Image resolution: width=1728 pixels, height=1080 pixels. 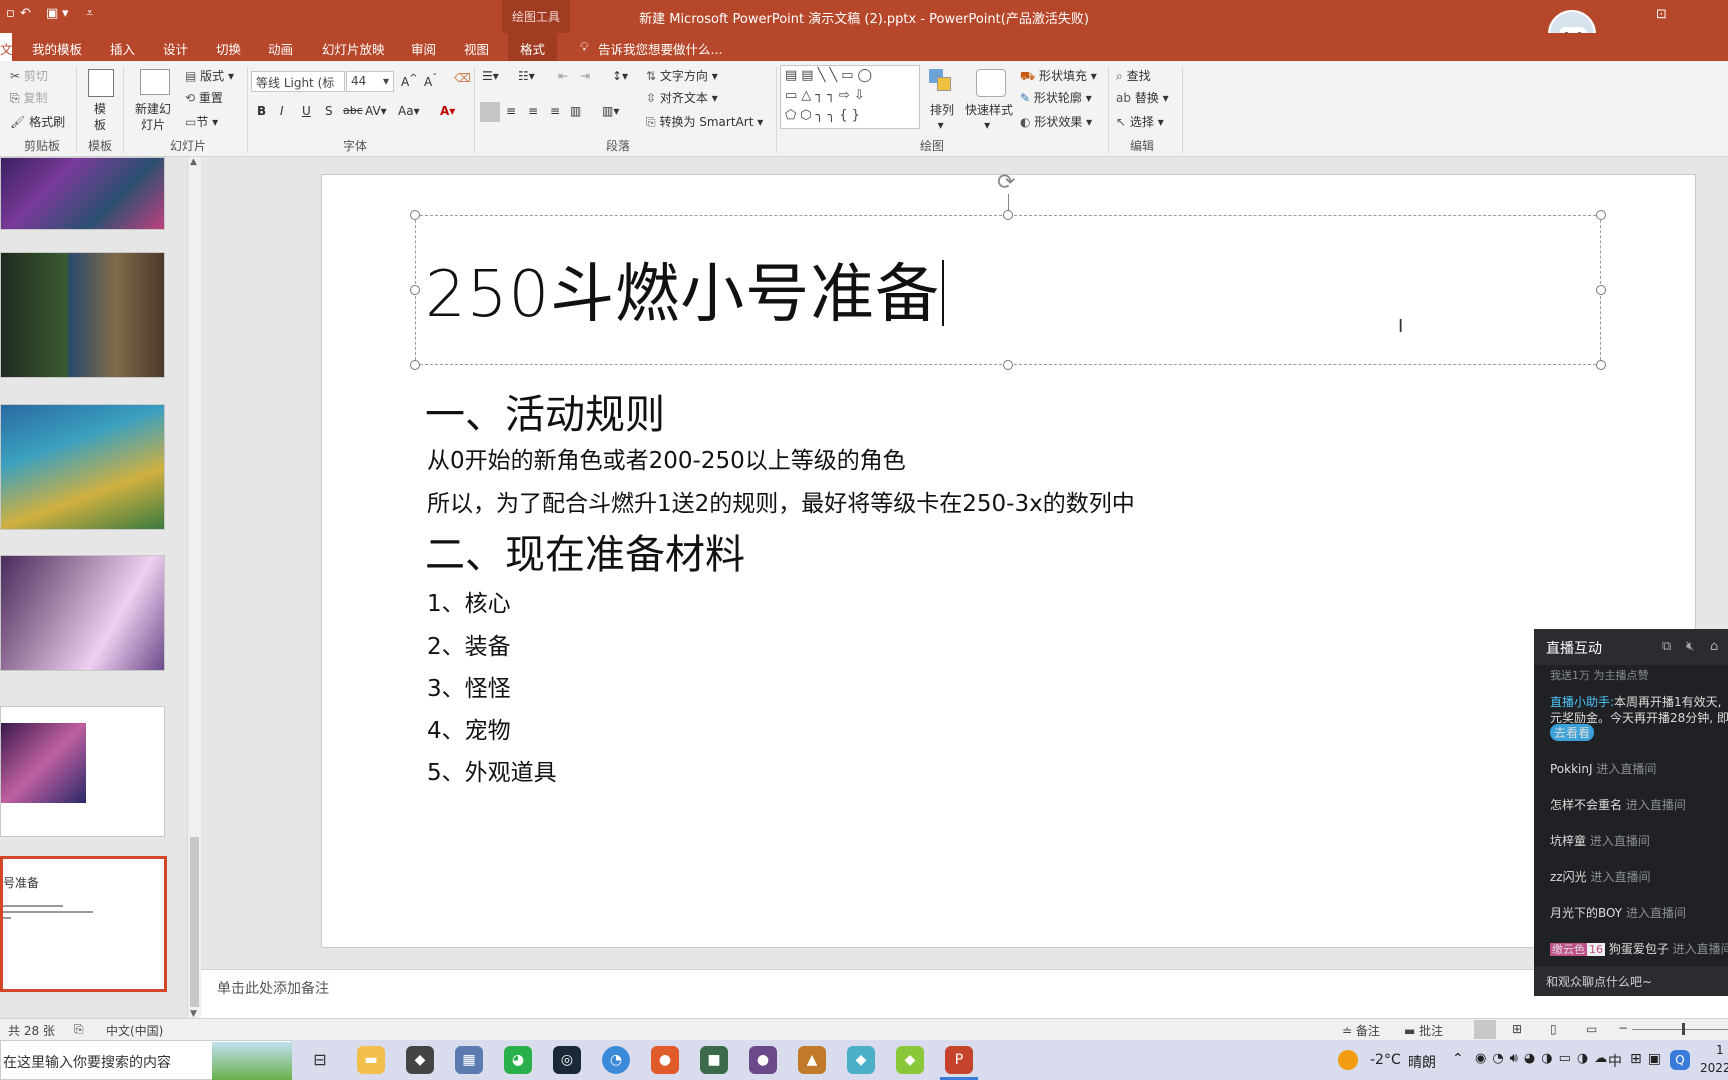 What do you see at coordinates (812, 1060) in the screenshot?
I see `app-icon: ▲` at bounding box center [812, 1060].